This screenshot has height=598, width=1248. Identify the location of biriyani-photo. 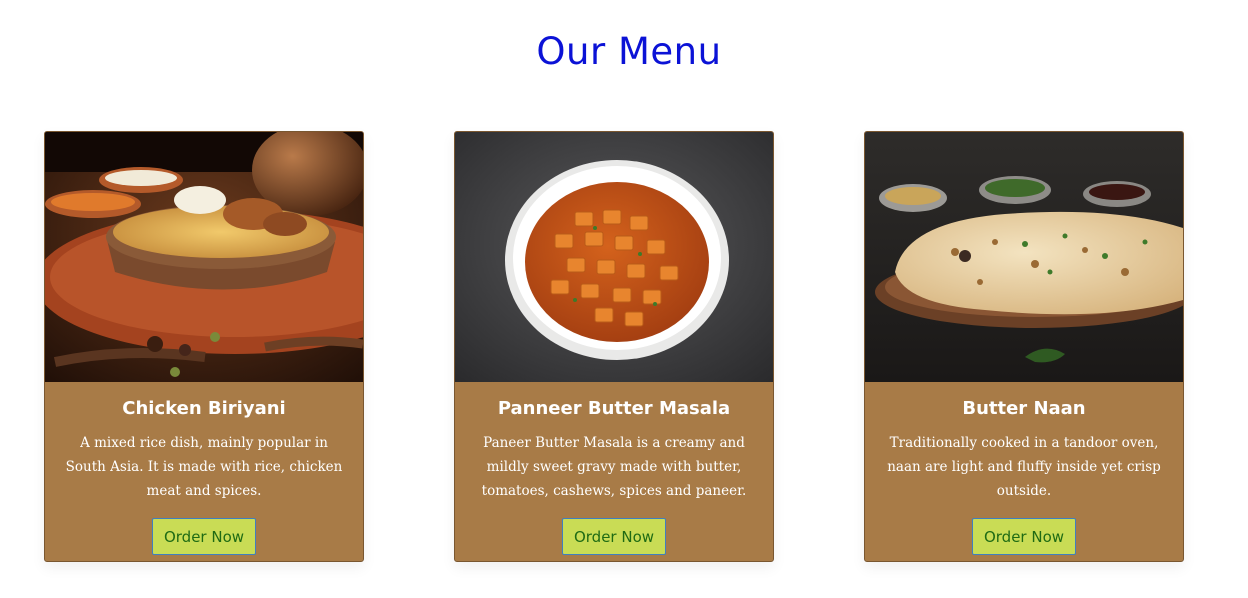
(204, 257).